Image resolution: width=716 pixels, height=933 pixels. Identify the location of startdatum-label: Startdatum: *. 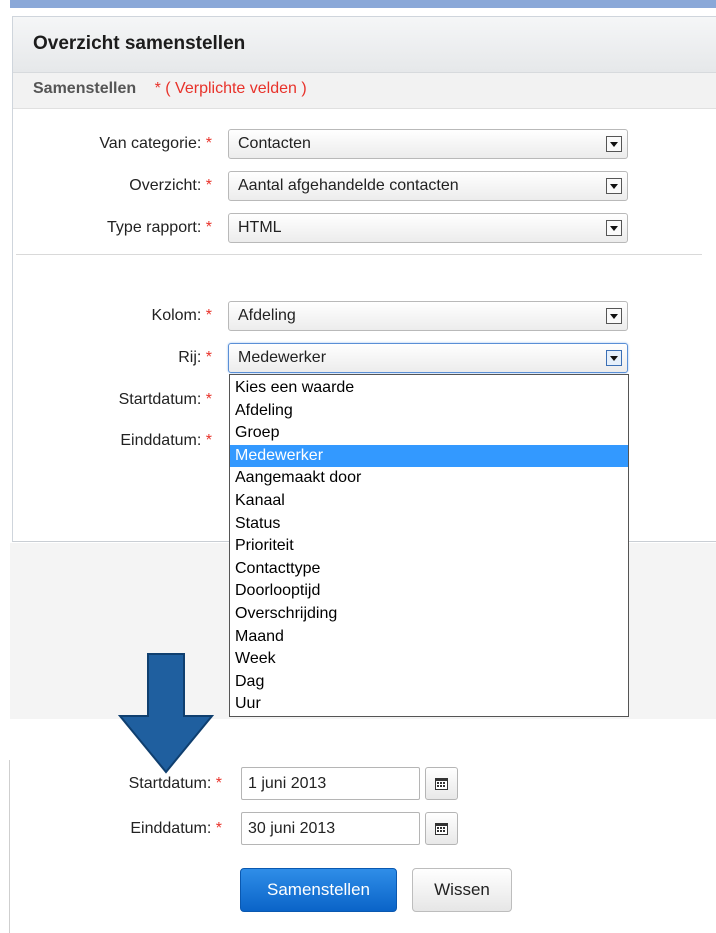
(165, 399).